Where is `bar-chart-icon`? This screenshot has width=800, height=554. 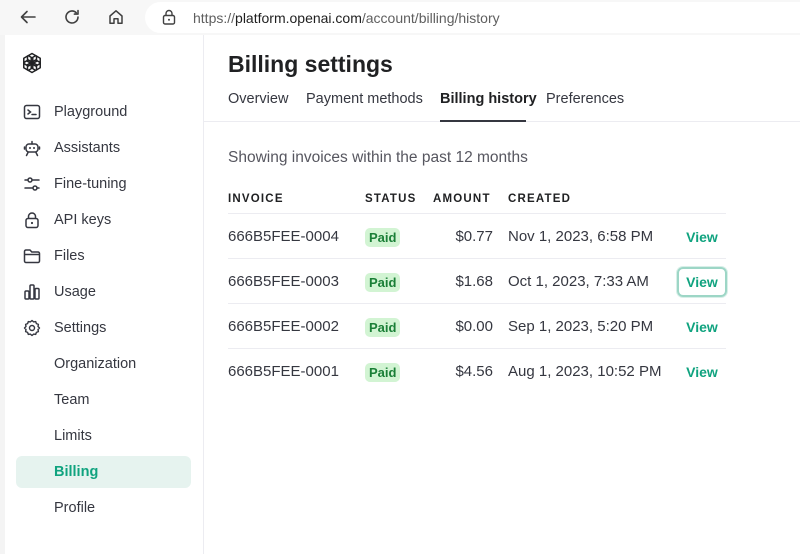 bar-chart-icon is located at coordinates (32, 292).